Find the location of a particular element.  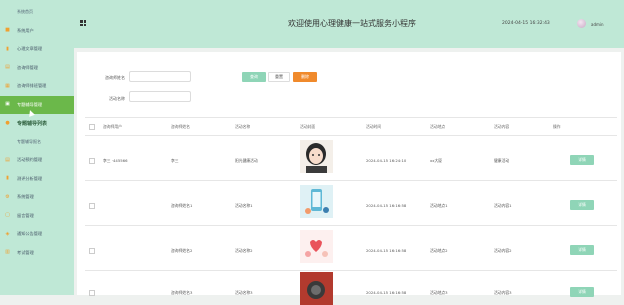

exam-icon: ▥ is located at coordinates (7, 252).